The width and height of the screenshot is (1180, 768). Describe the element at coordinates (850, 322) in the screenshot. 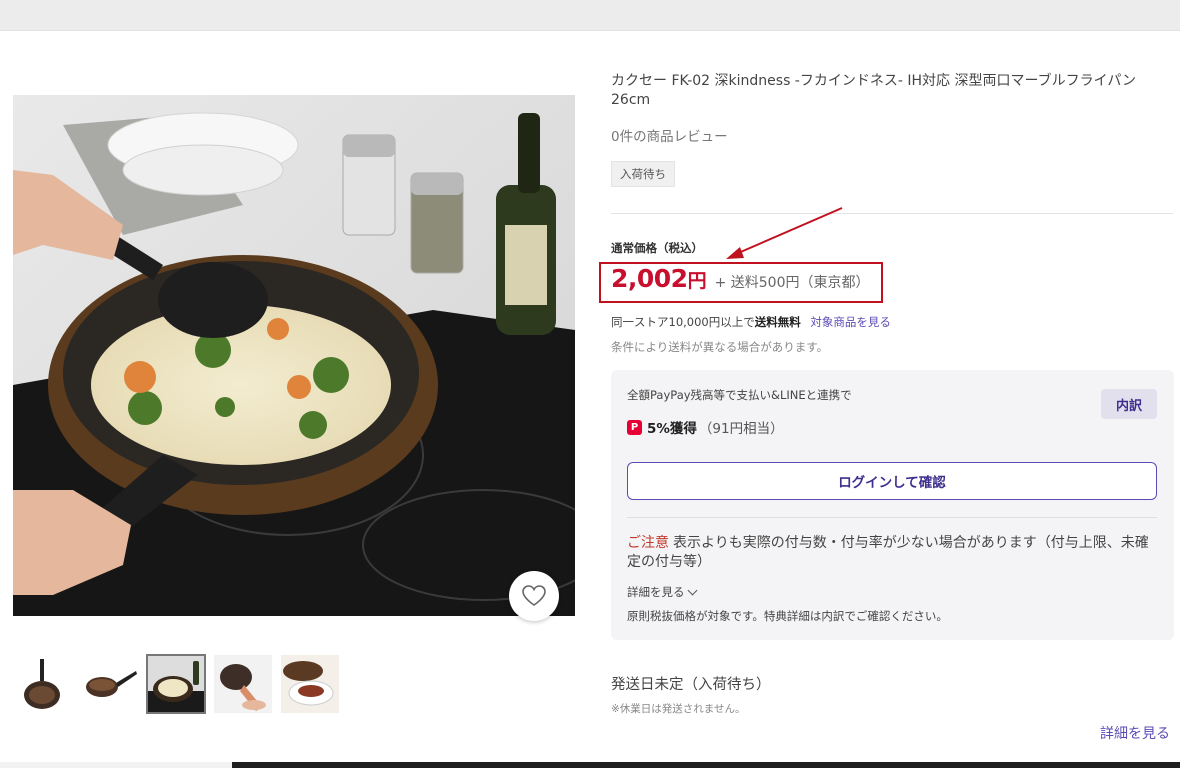

I see `eligible-products-link: 対象商品を見る` at that location.